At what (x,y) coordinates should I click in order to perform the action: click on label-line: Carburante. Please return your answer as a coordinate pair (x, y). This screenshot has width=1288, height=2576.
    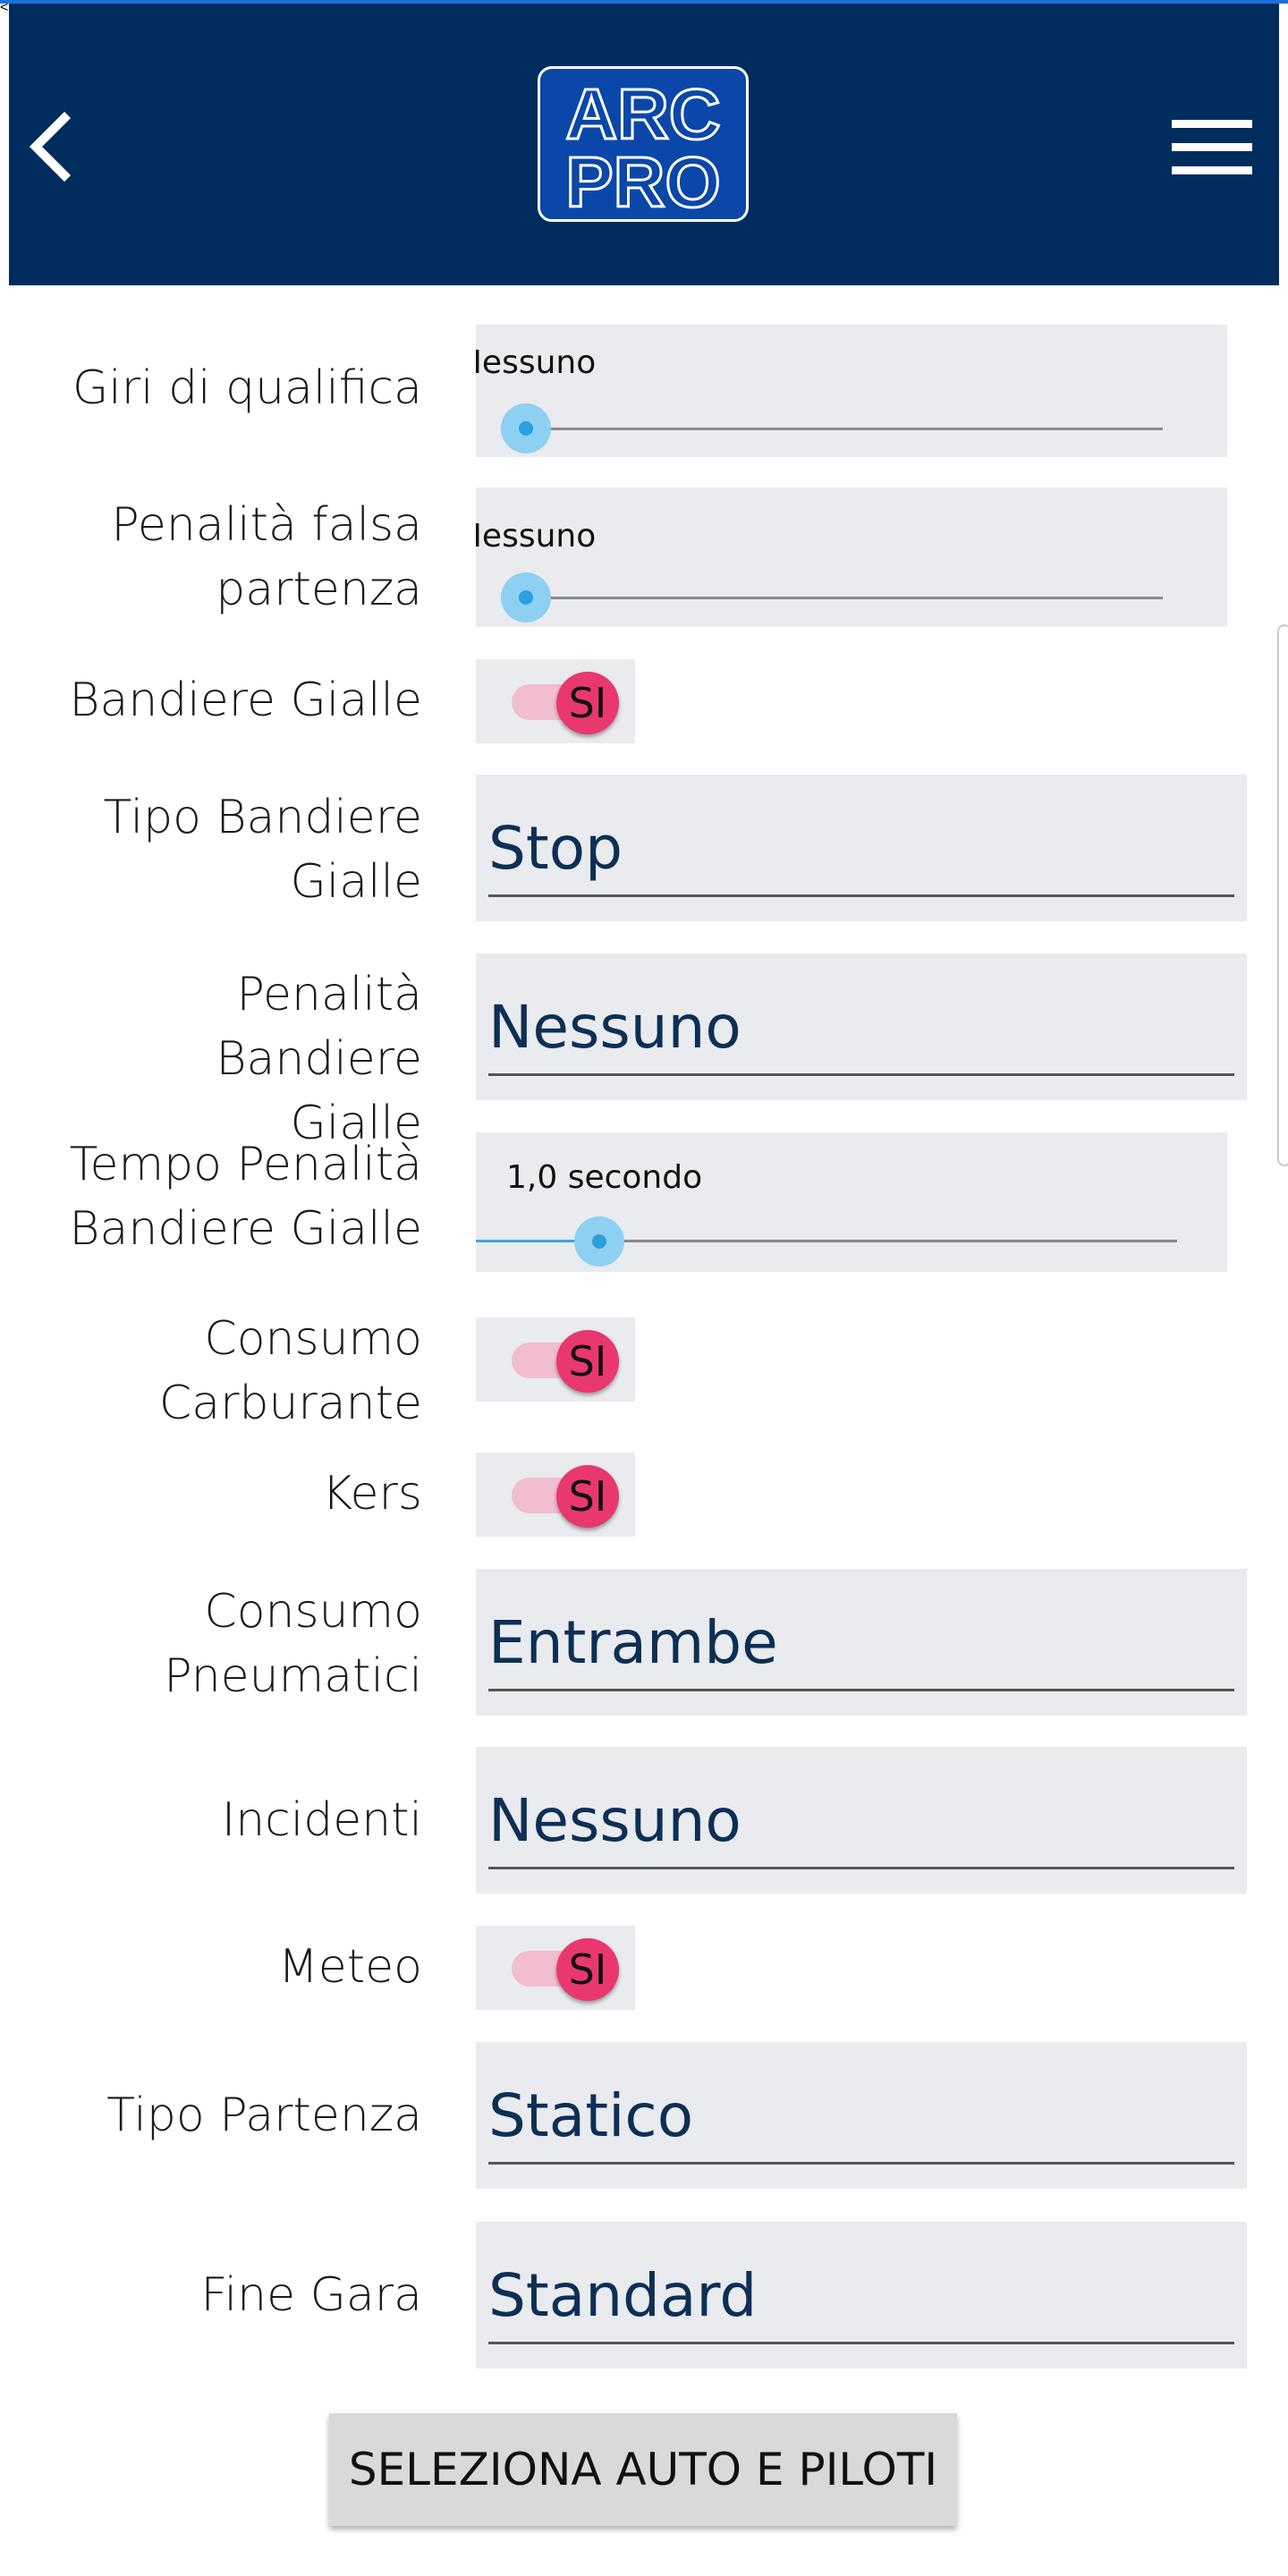
    Looking at the image, I should click on (290, 1403).